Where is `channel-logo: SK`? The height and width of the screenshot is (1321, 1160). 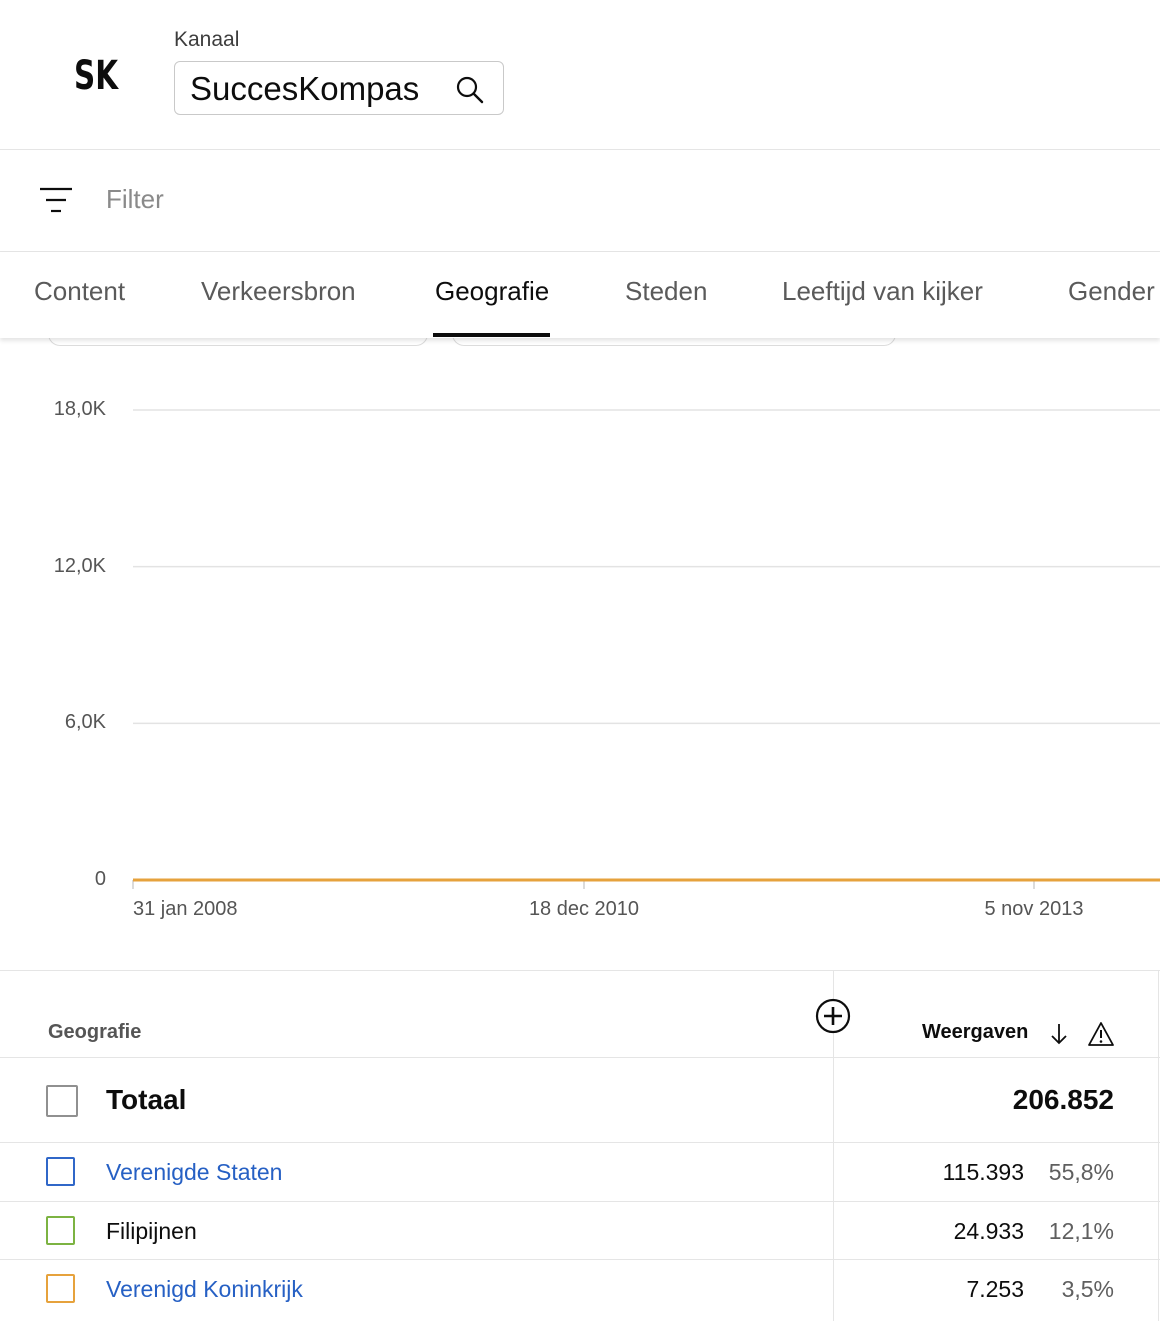
channel-logo: SK is located at coordinates (96, 74).